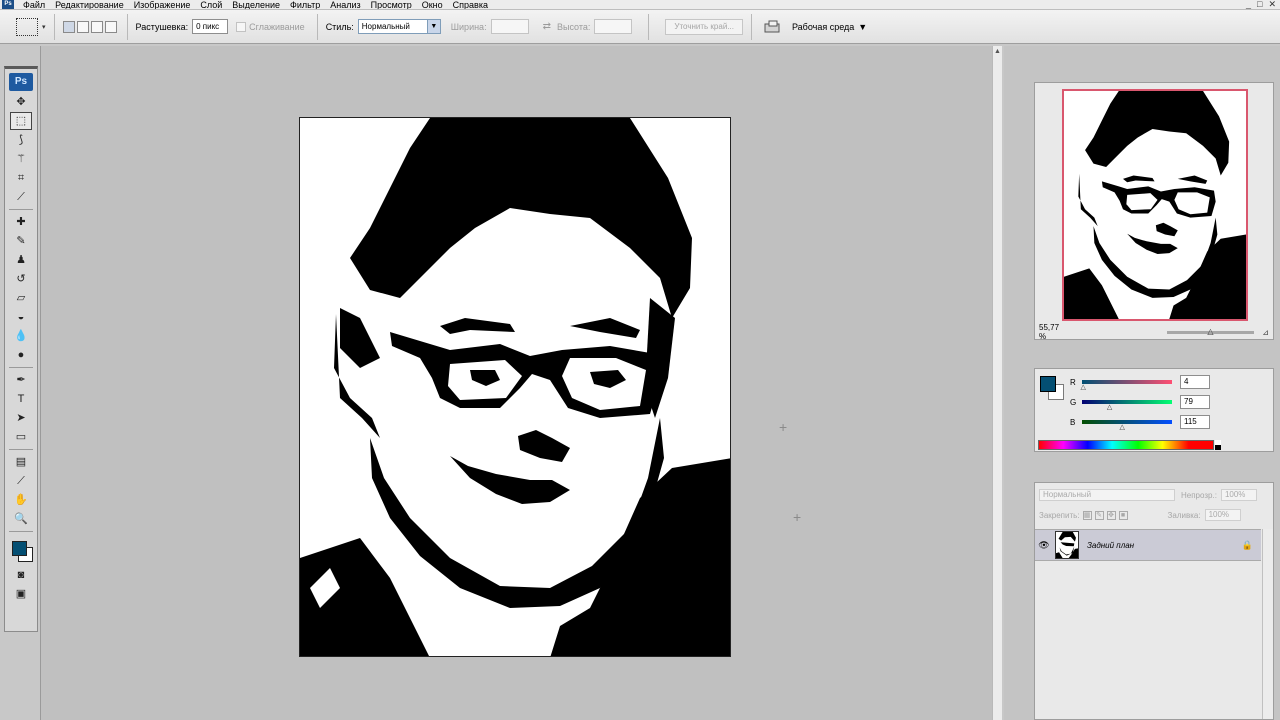 The width and height of the screenshot is (1280, 720). Describe the element at coordinates (21, 140) in the screenshot. I see `lasso-icon: ⟆` at that location.